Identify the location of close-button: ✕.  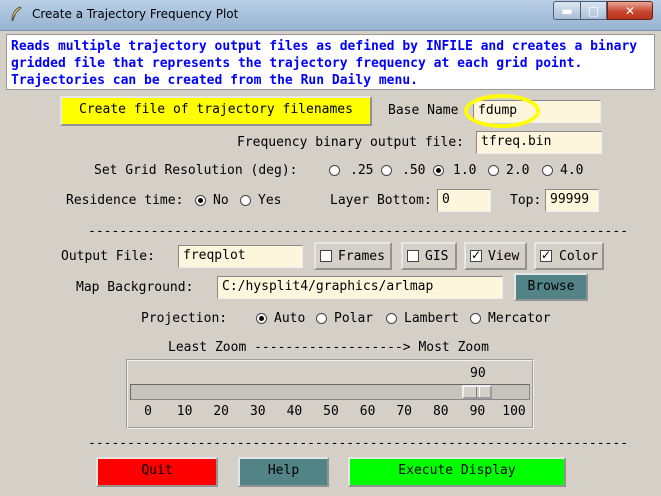
(630, 10).